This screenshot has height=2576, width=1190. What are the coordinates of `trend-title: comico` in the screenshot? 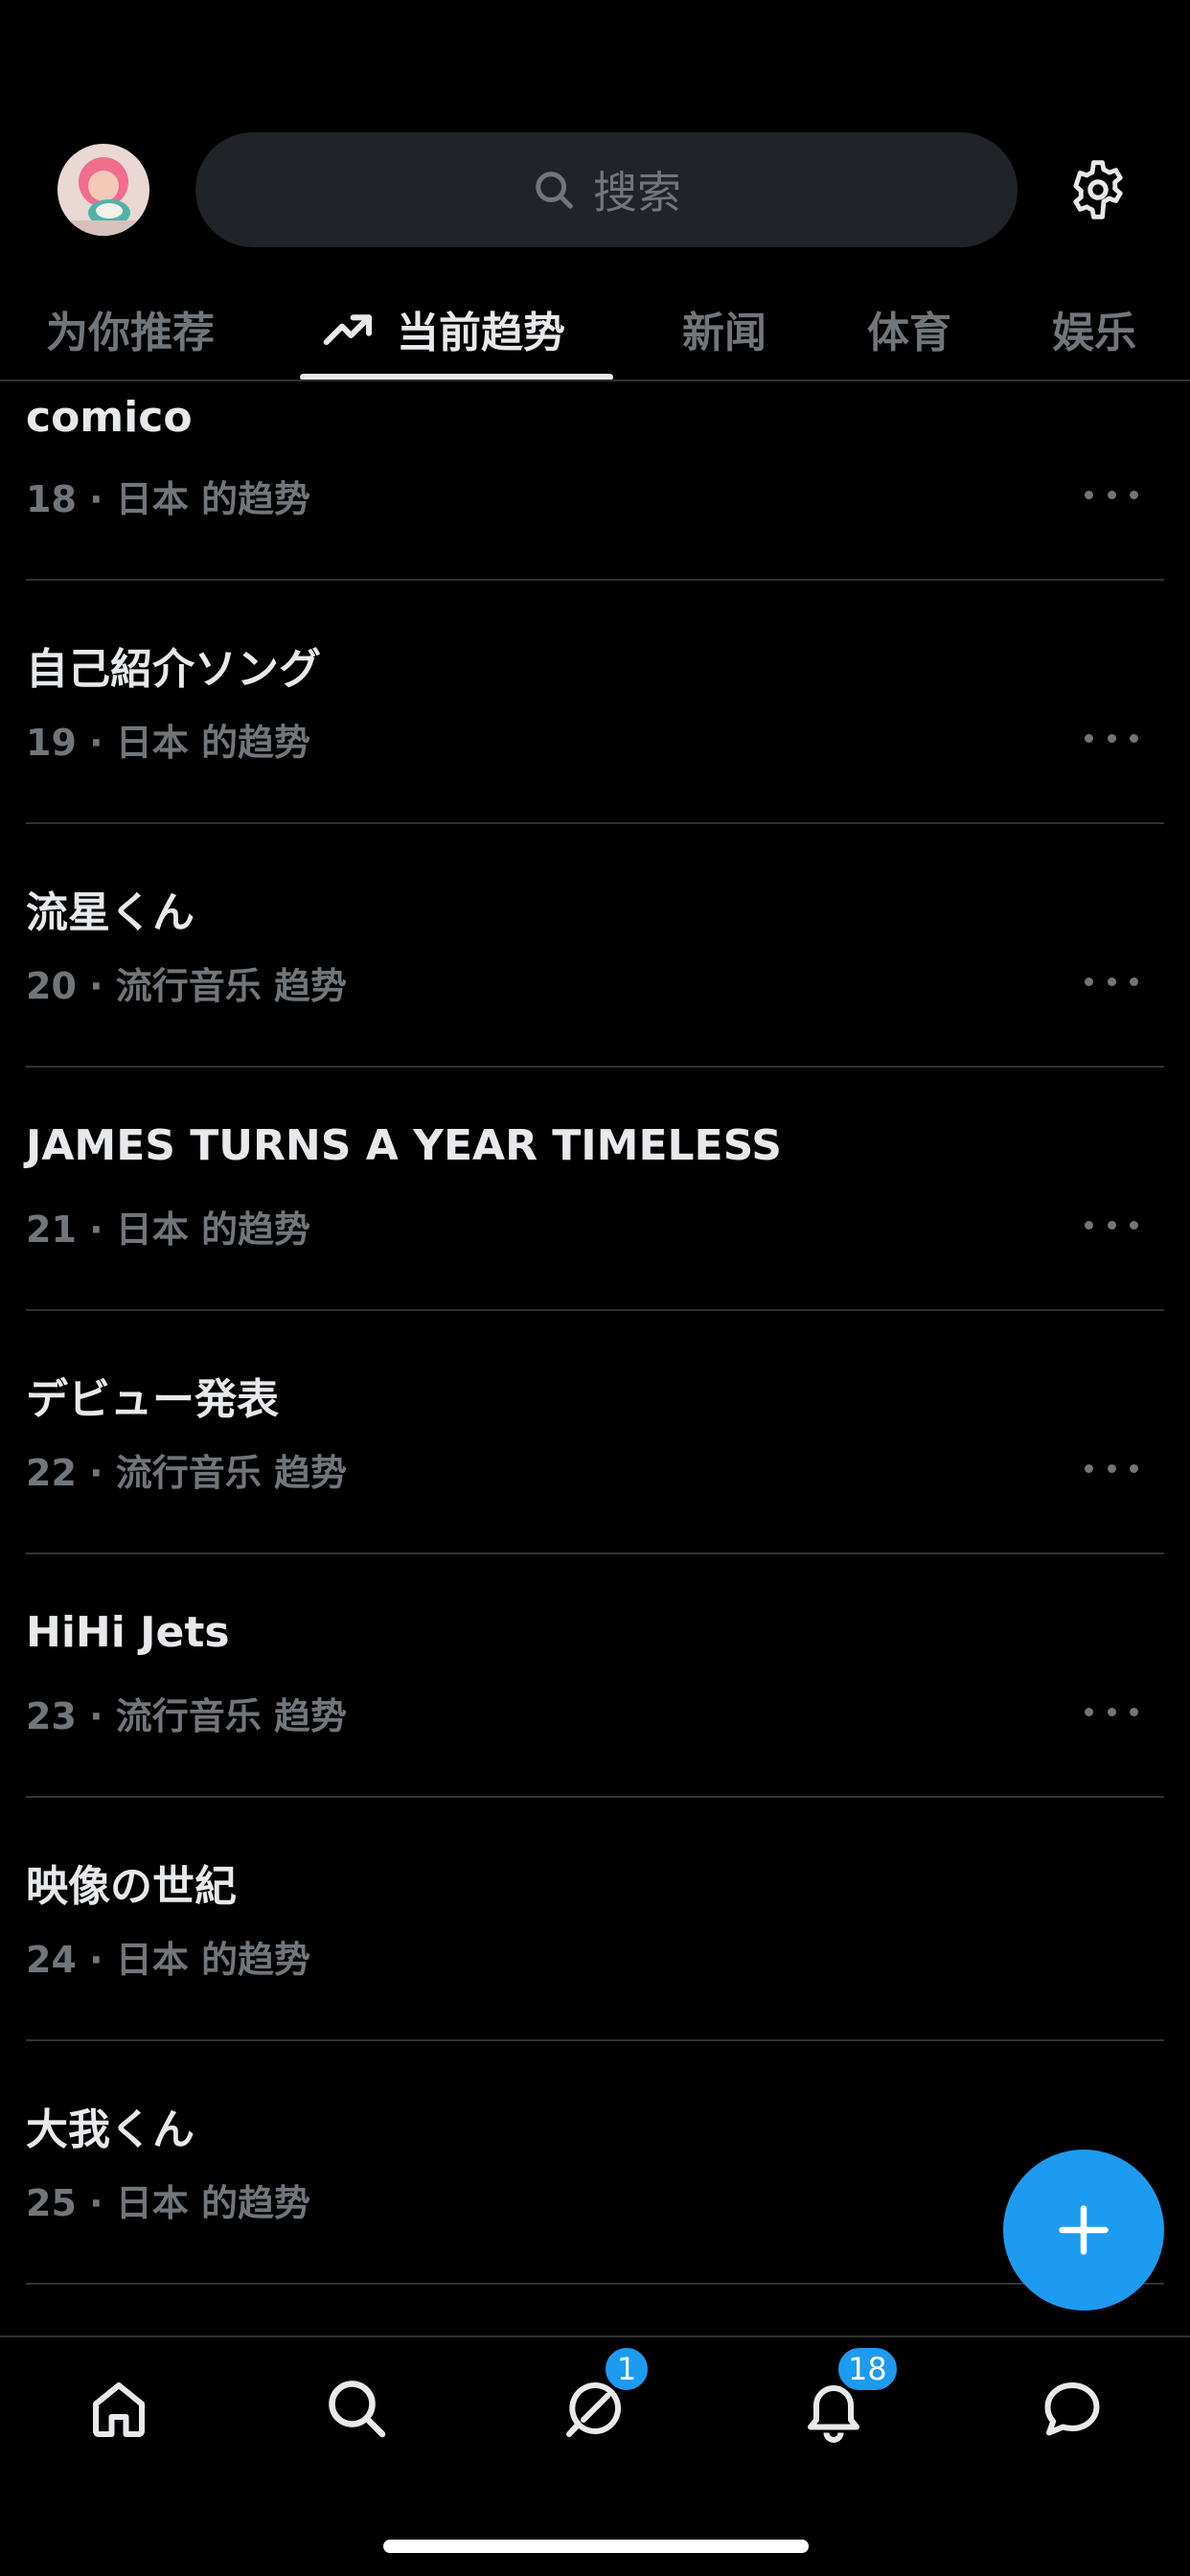 It's located at (109, 417).